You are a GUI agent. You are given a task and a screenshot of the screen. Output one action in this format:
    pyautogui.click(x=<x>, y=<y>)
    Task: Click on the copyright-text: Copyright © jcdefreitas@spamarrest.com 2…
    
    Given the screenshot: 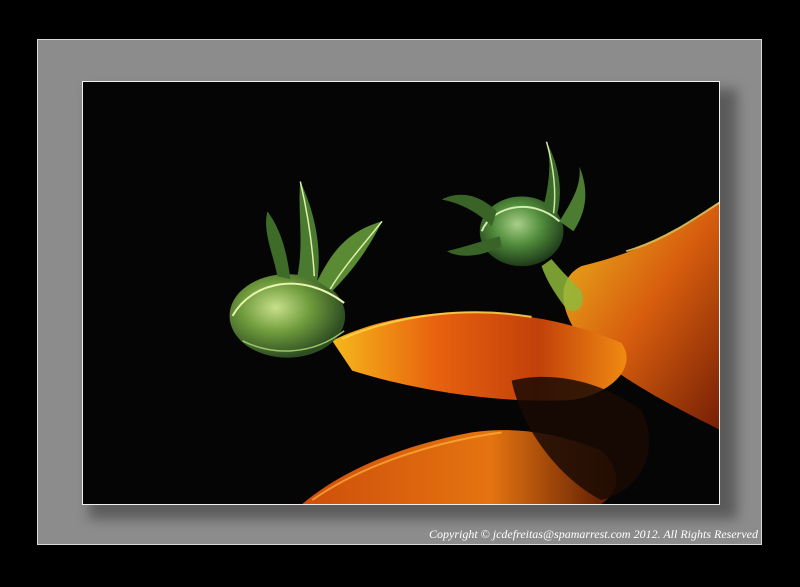 What is the action you would take?
    pyautogui.click(x=593, y=534)
    